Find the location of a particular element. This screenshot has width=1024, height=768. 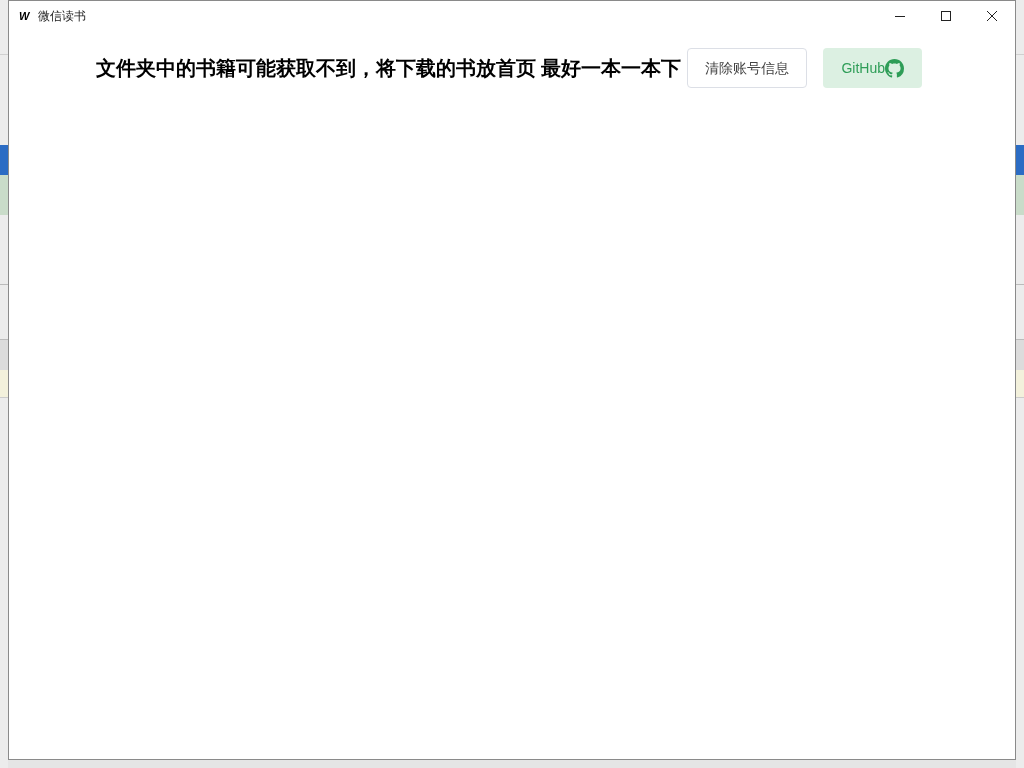

app-logo: W is located at coordinates (25, 16).